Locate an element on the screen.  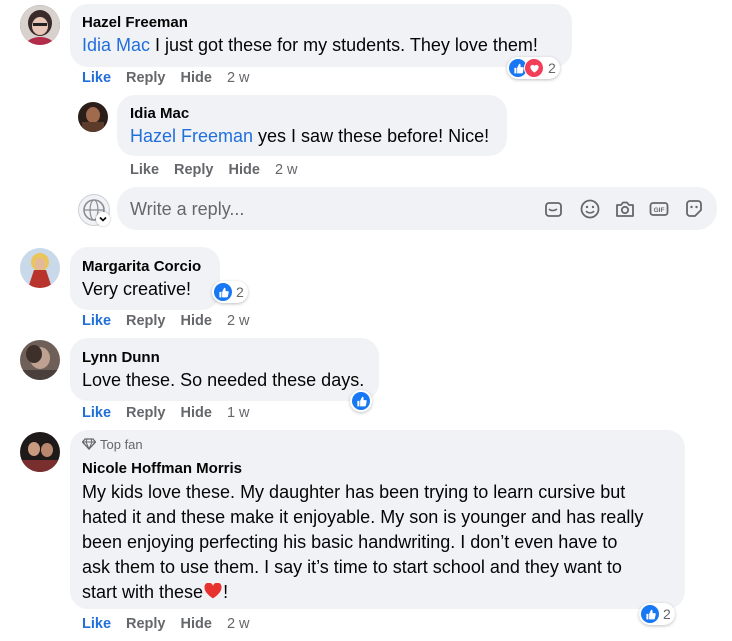
badge-label: Top fan is located at coordinates (121, 444).